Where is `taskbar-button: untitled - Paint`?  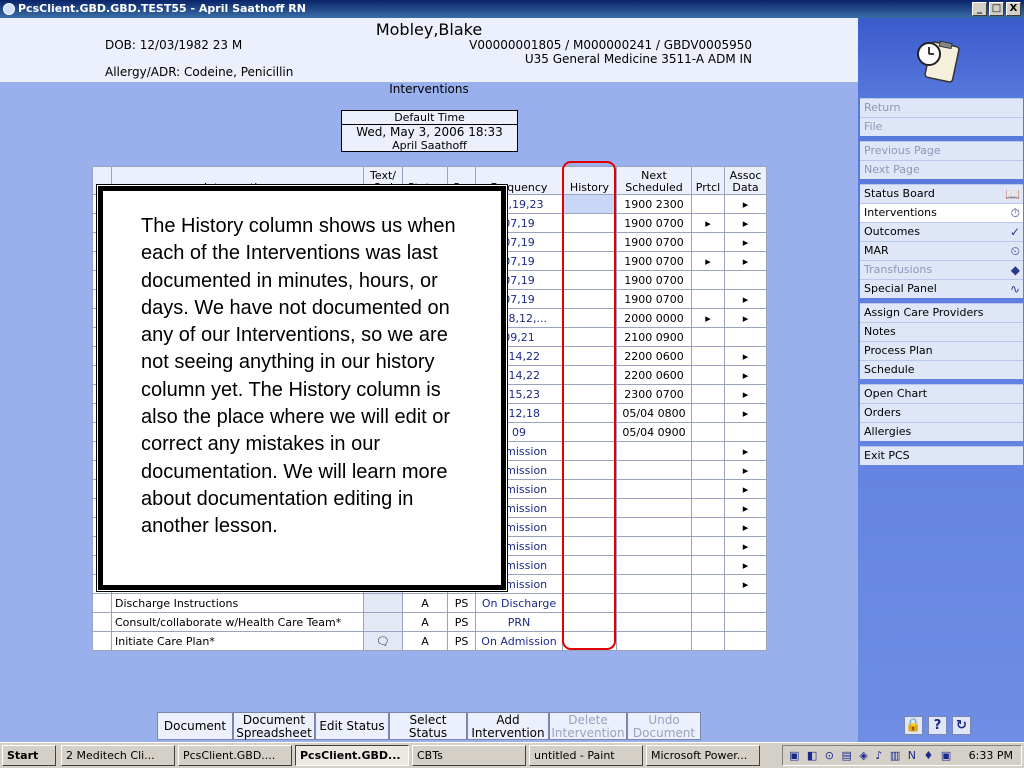 taskbar-button: untitled - Paint is located at coordinates (586, 755).